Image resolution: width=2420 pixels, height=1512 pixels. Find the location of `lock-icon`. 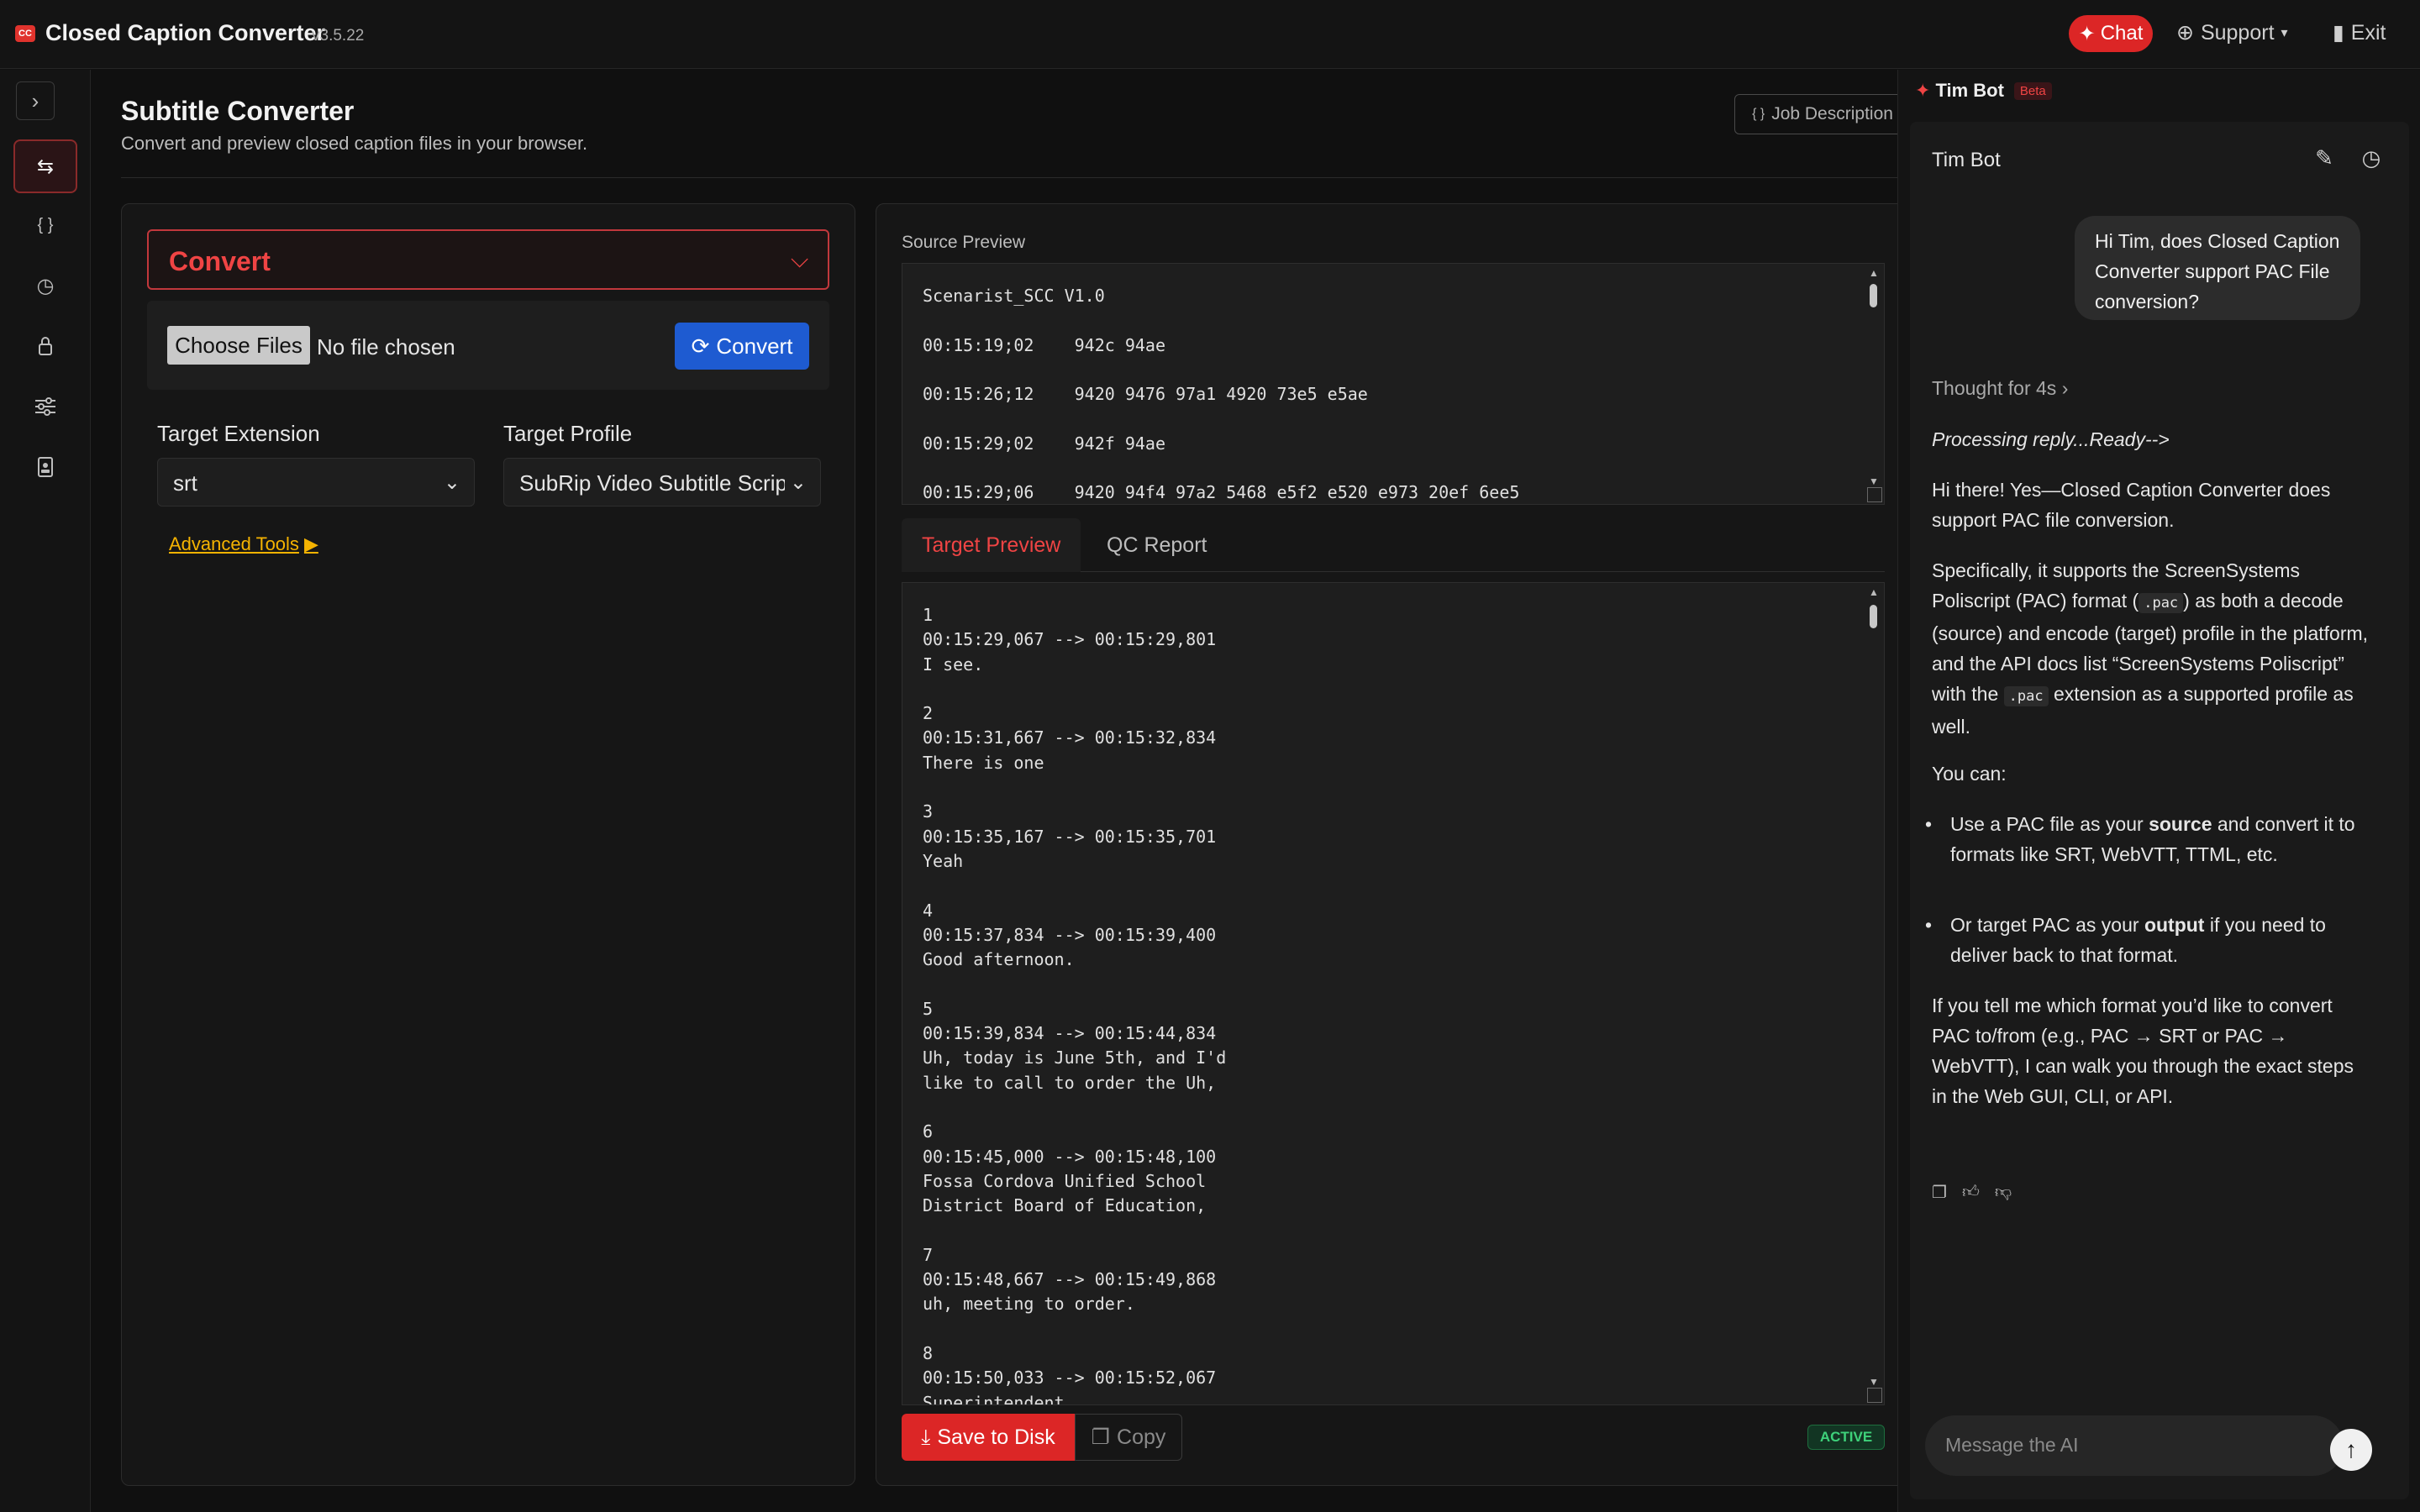

lock-icon is located at coordinates (45, 346).